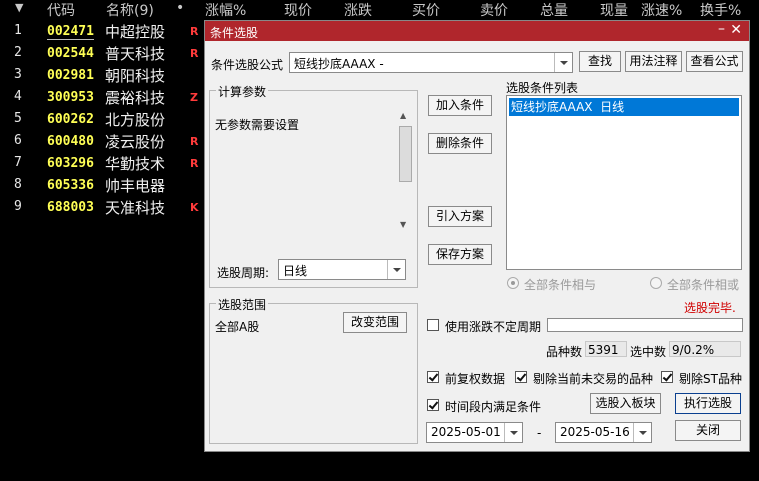 This screenshot has width=759, height=481. I want to click on table-row: 5 600262 北方股份, so click(102, 120).